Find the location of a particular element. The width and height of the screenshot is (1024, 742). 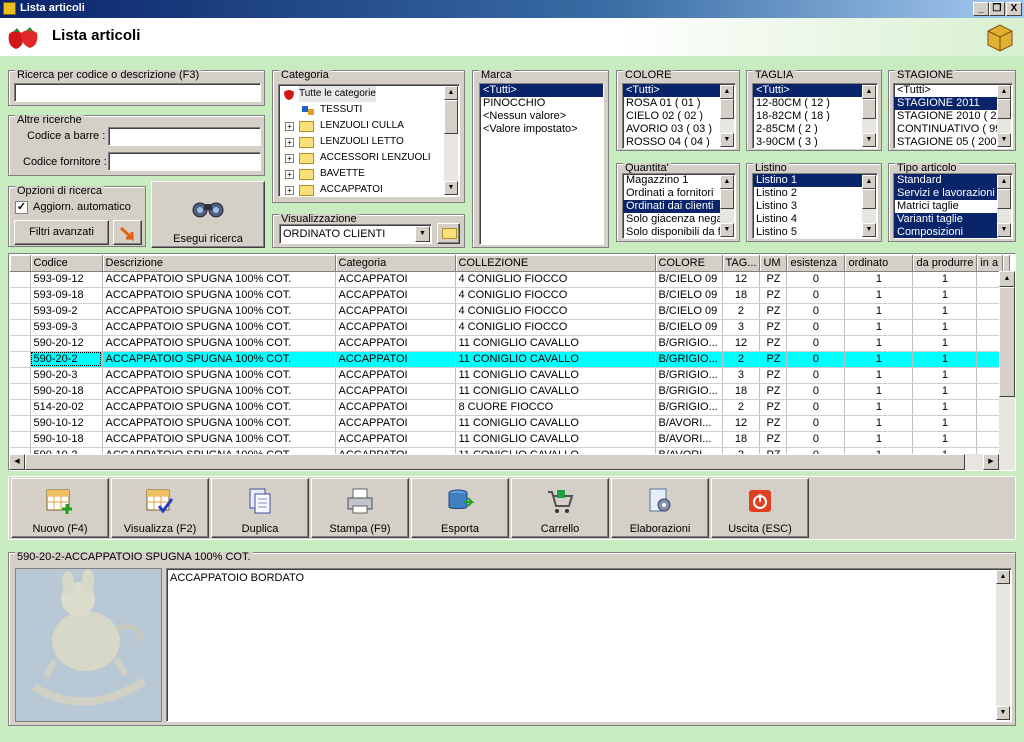

print-button: Stampa (F9) is located at coordinates (360, 508).